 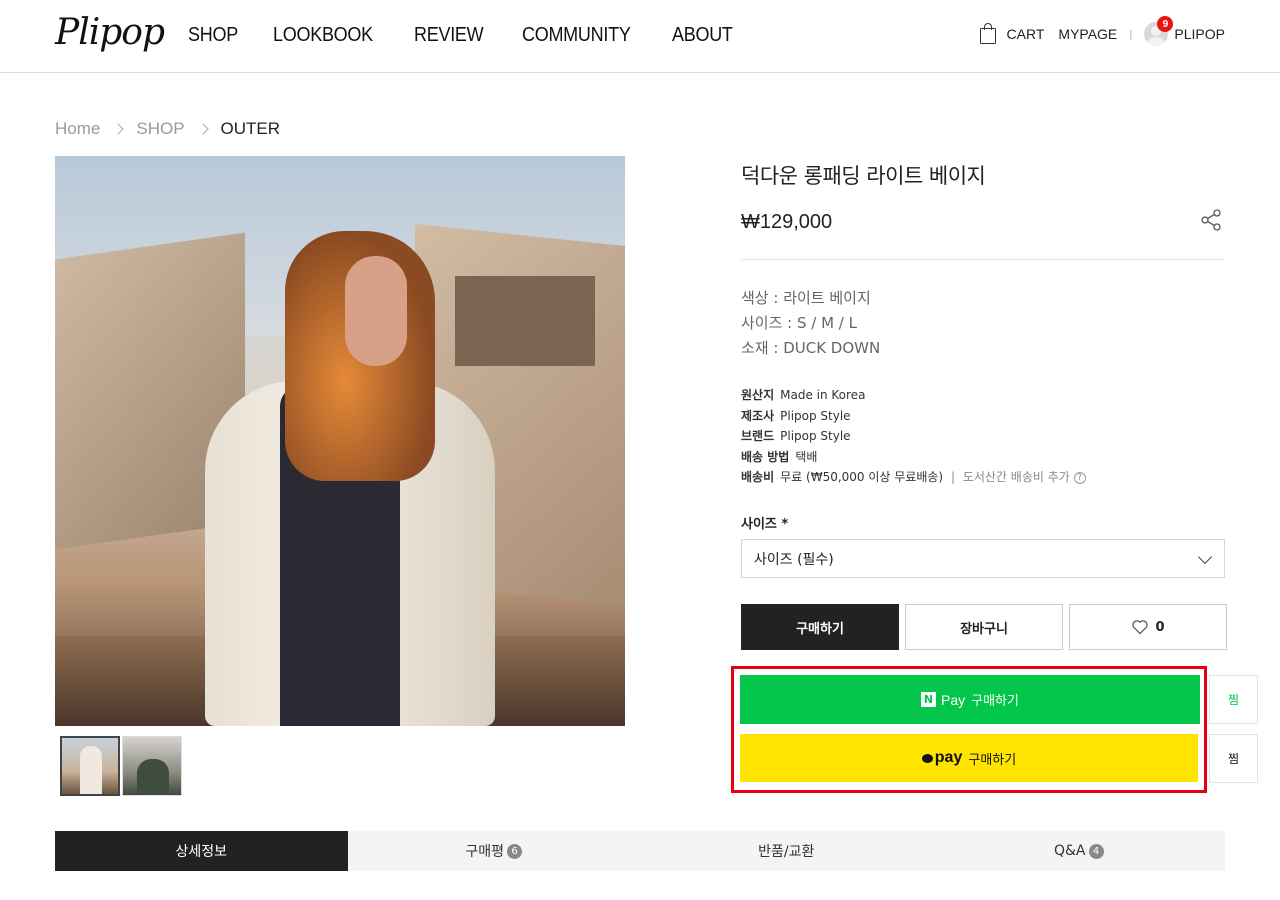 I want to click on attribute-color: 색상 : 라이트 베이지, so click(x=806, y=298).